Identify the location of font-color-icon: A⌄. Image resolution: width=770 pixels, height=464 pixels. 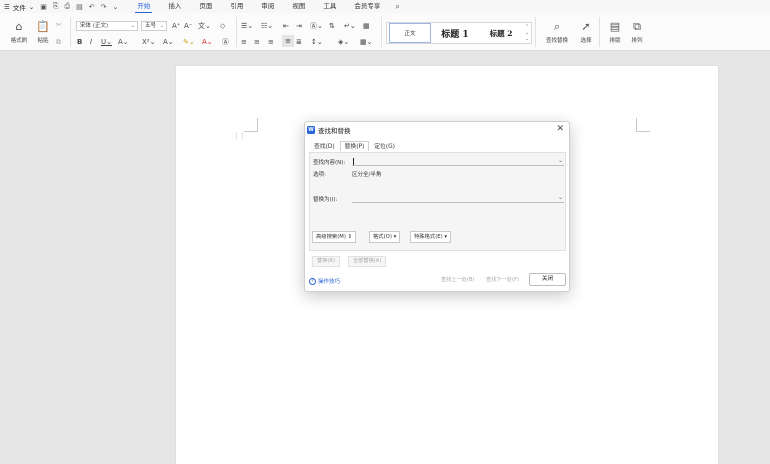
(207, 42).